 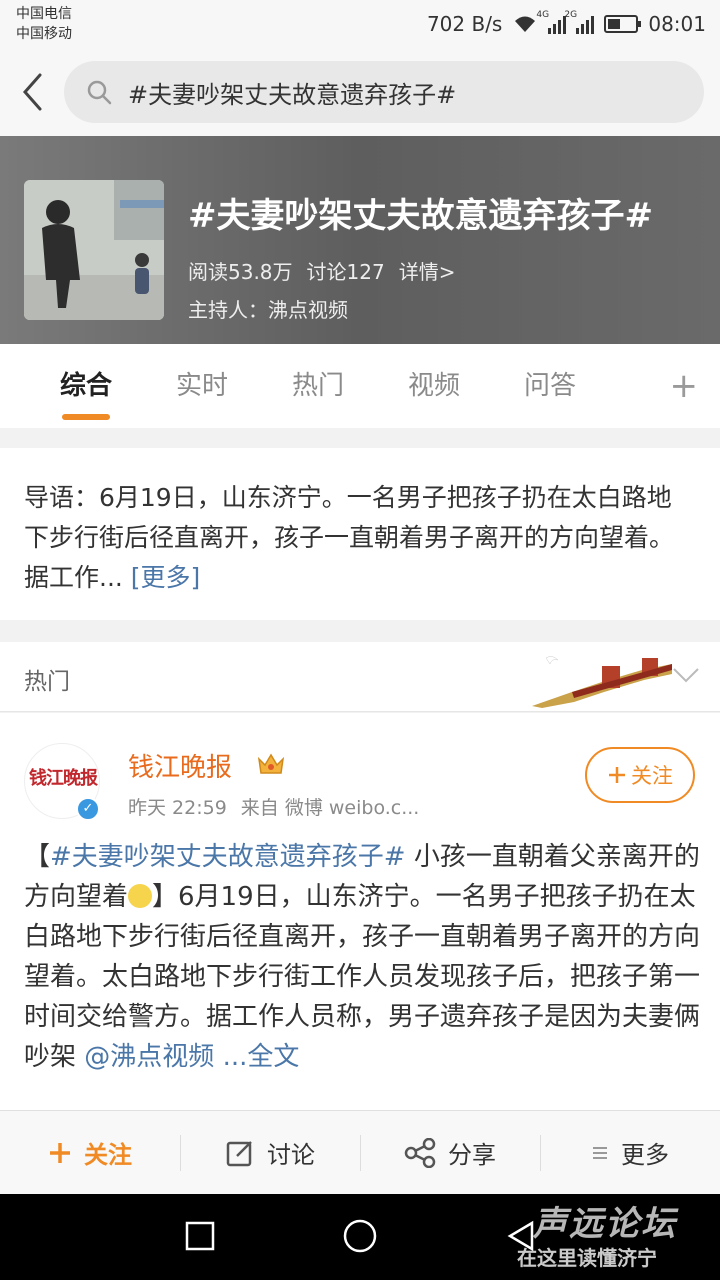 I want to click on carrier-1: 中国电信, so click(x=44, y=14).